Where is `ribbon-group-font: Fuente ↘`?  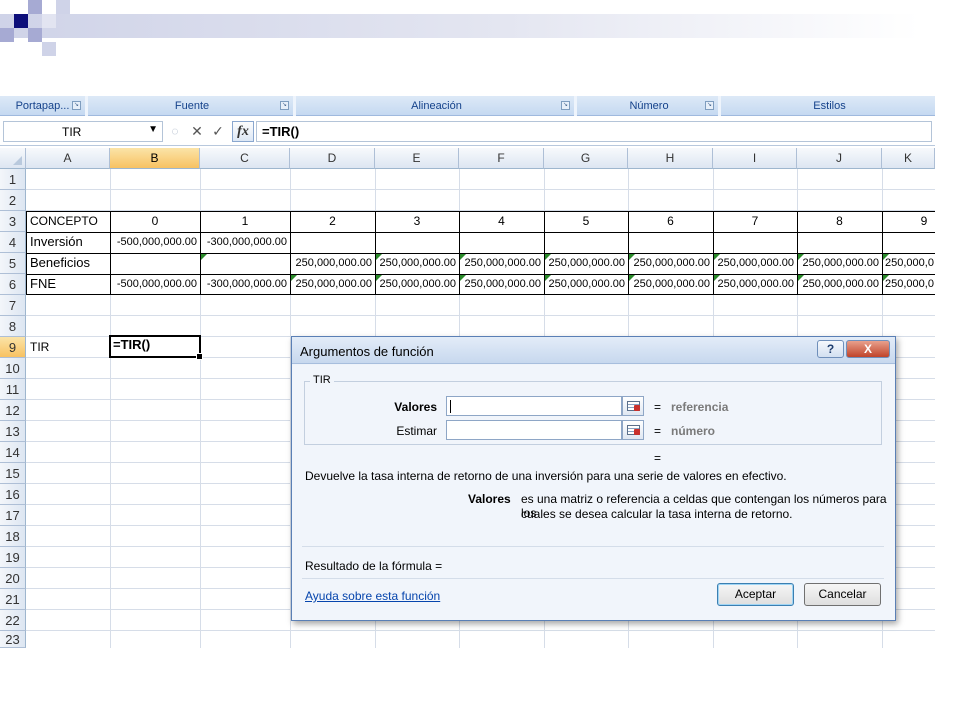 ribbon-group-font: Fuente ↘ is located at coordinates (193, 106).